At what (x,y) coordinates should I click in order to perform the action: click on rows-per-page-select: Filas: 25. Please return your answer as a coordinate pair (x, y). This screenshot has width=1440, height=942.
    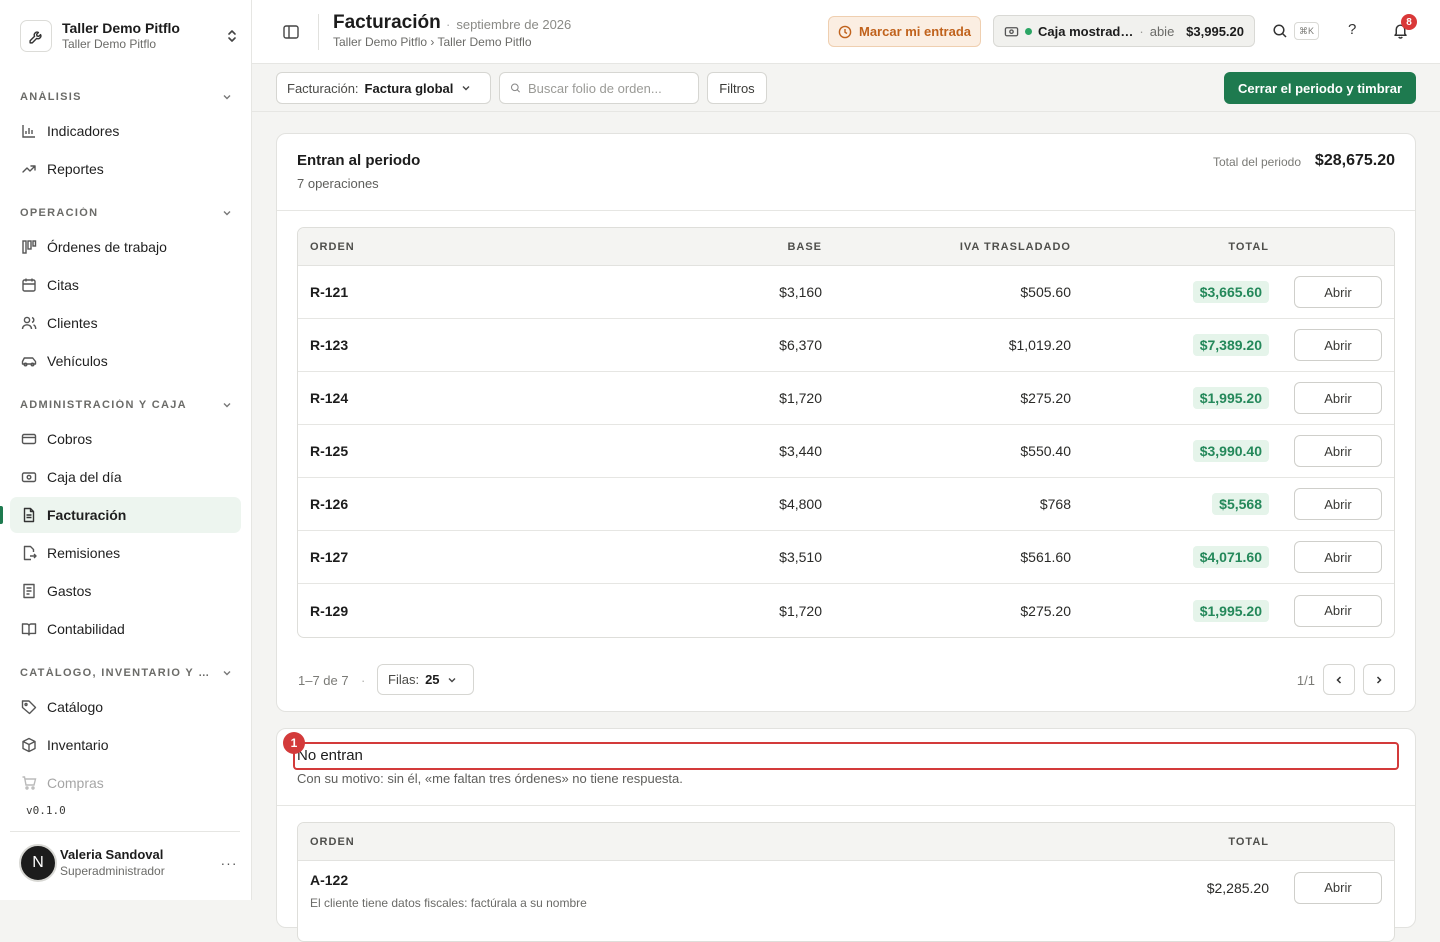
    Looking at the image, I should click on (425, 679).